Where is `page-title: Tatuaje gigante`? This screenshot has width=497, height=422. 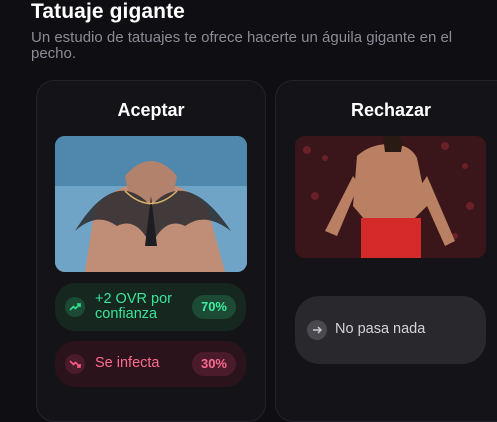 page-title: Tatuaje gigante is located at coordinates (108, 11).